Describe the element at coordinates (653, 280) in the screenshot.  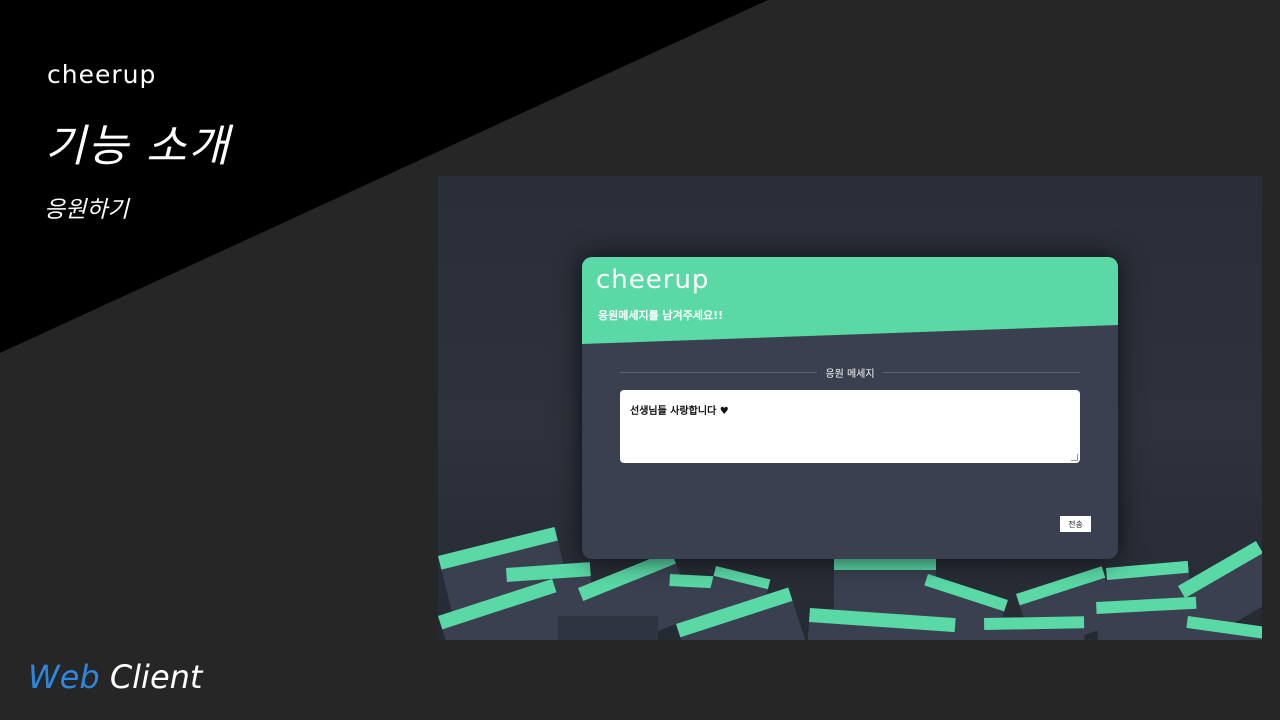
I see `app-logo: cheerup` at that location.